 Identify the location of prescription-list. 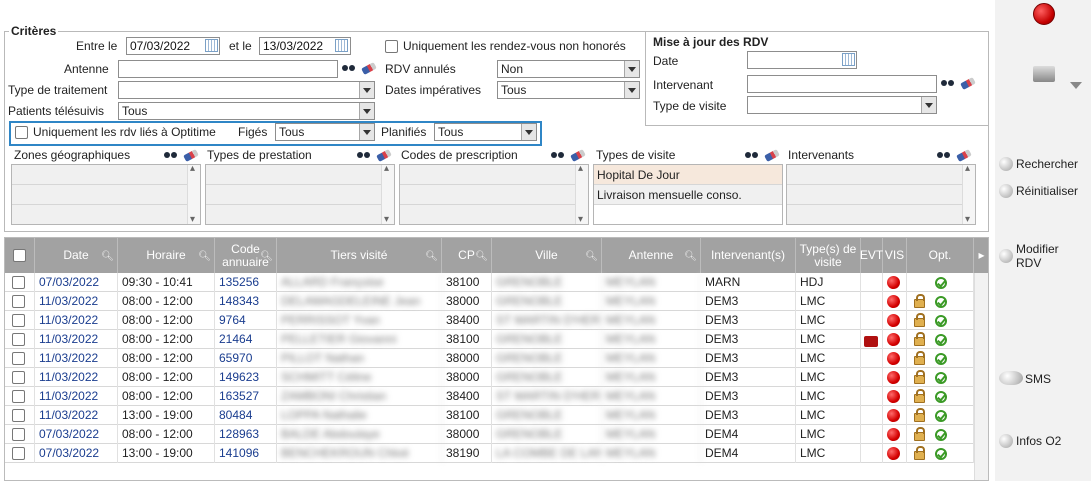
(494, 194).